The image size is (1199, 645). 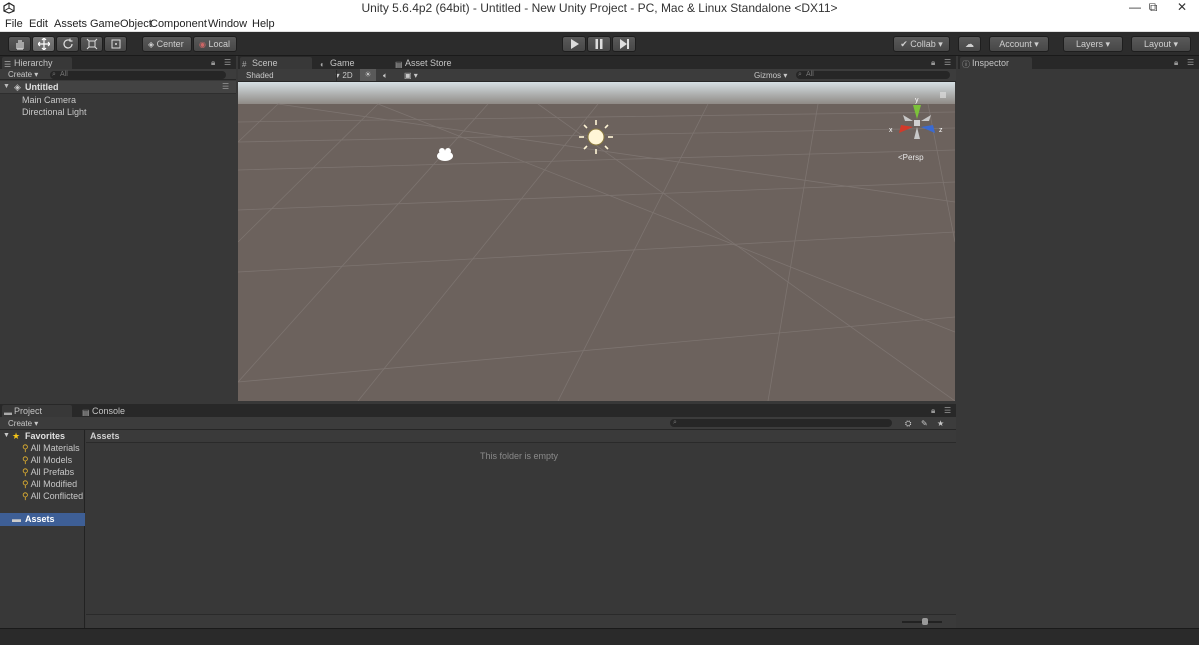 I want to click on tab-project: ▬ Project, so click(x=37, y=411).